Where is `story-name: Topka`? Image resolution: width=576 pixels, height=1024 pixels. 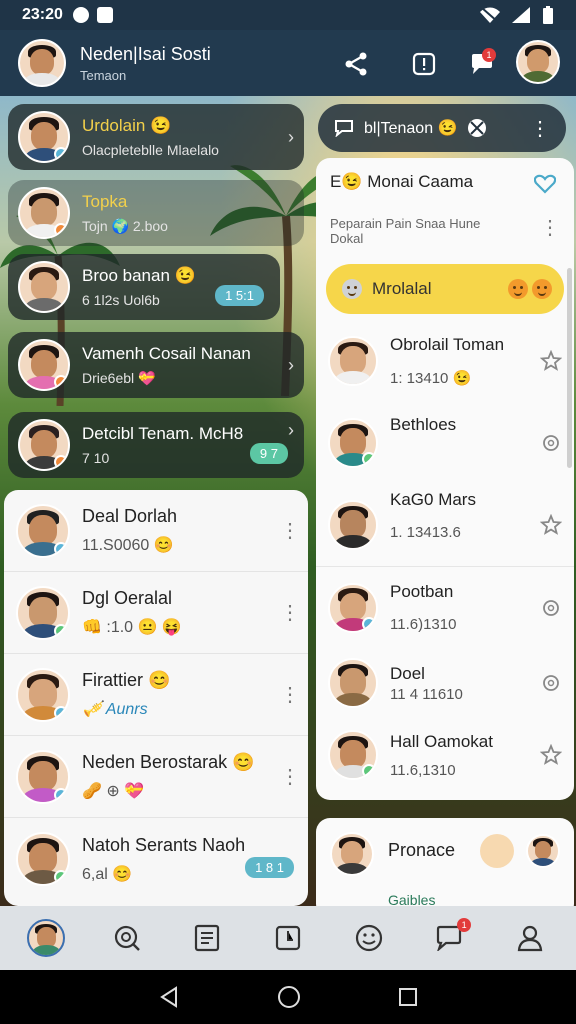 story-name: Topka is located at coordinates (105, 201).